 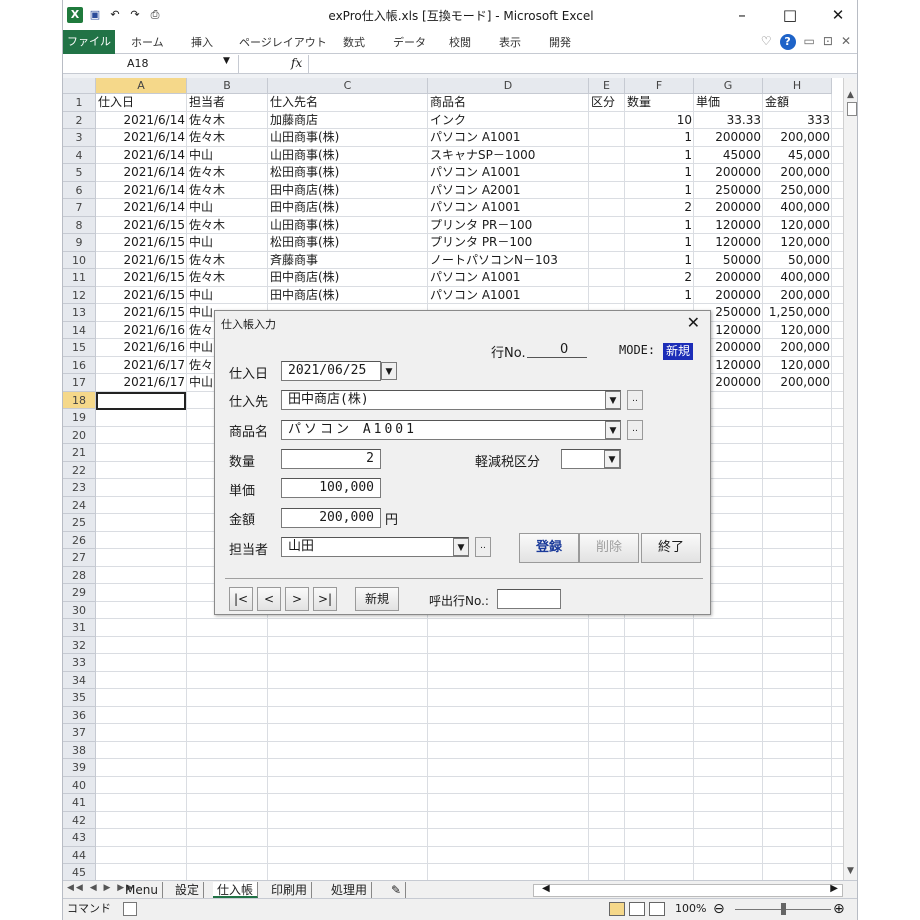 What do you see at coordinates (688, 890) in the screenshot?
I see `horizontal-scrollbar: ◀ ▶` at bounding box center [688, 890].